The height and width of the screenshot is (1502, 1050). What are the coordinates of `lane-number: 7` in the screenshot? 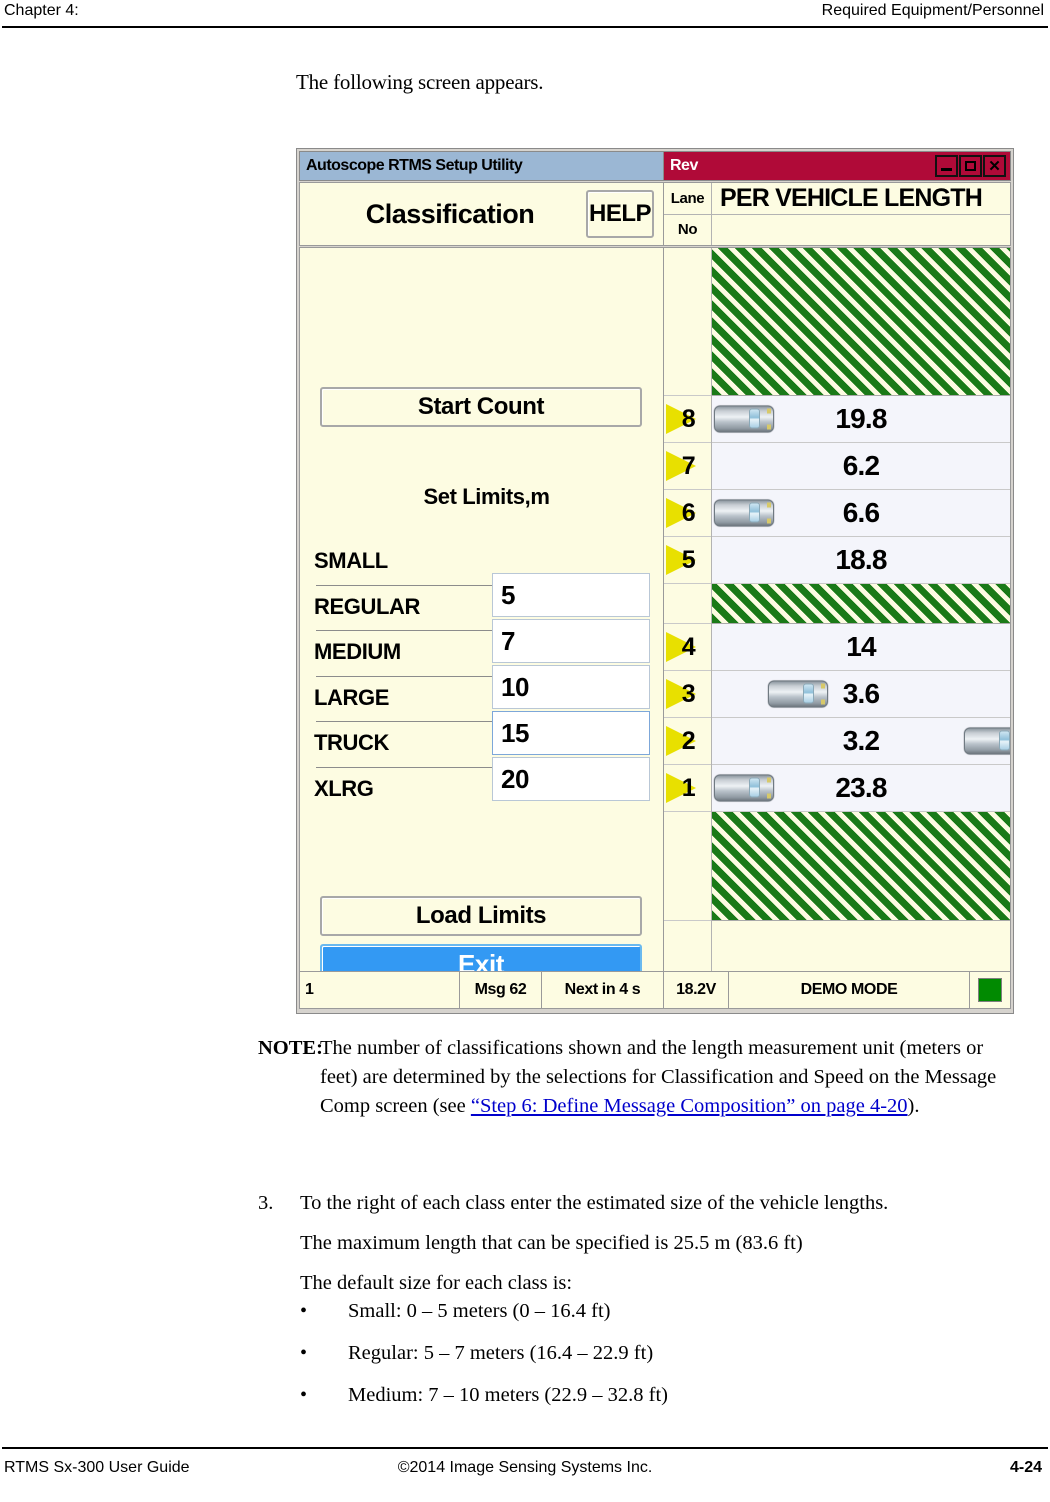 It's located at (688, 465).